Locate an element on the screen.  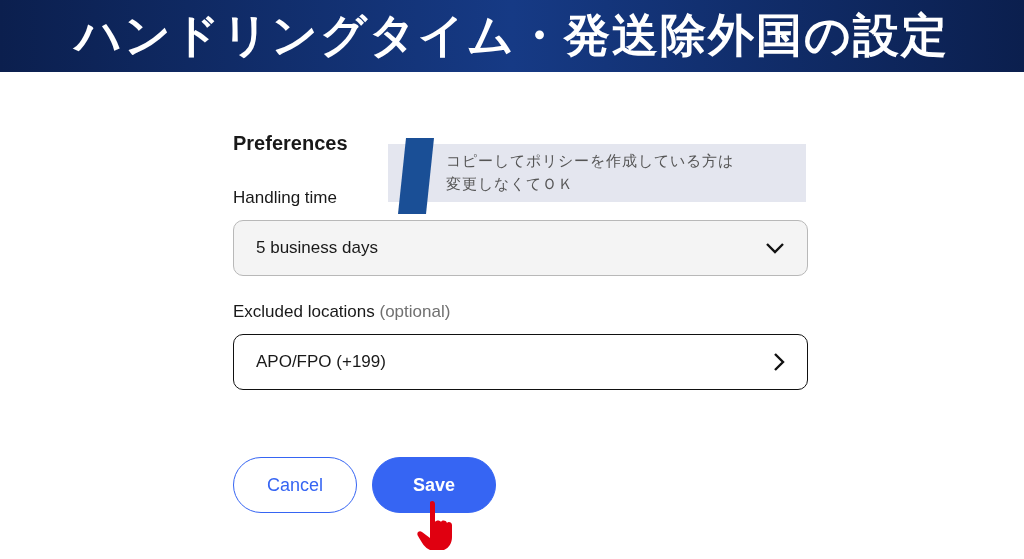
cancel-button: Cancel is located at coordinates (295, 485).